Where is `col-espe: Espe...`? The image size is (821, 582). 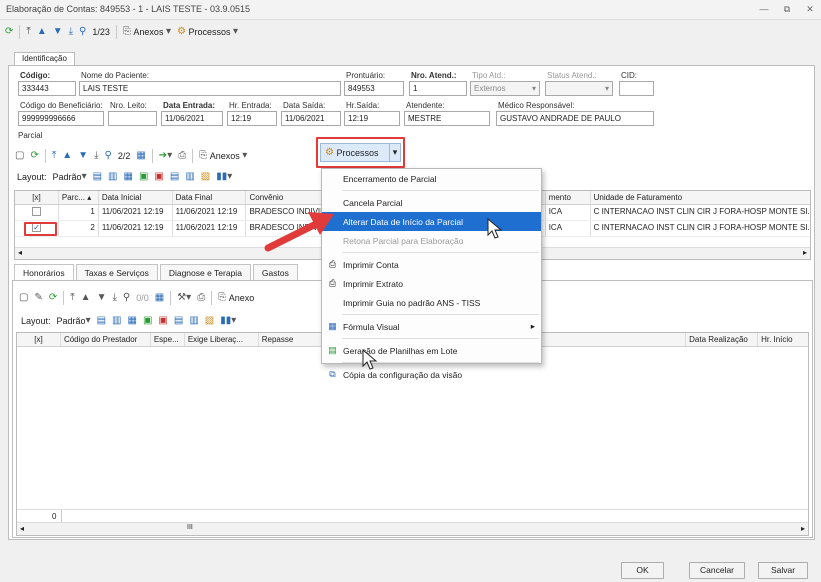 col-espe: Espe... is located at coordinates (168, 339).